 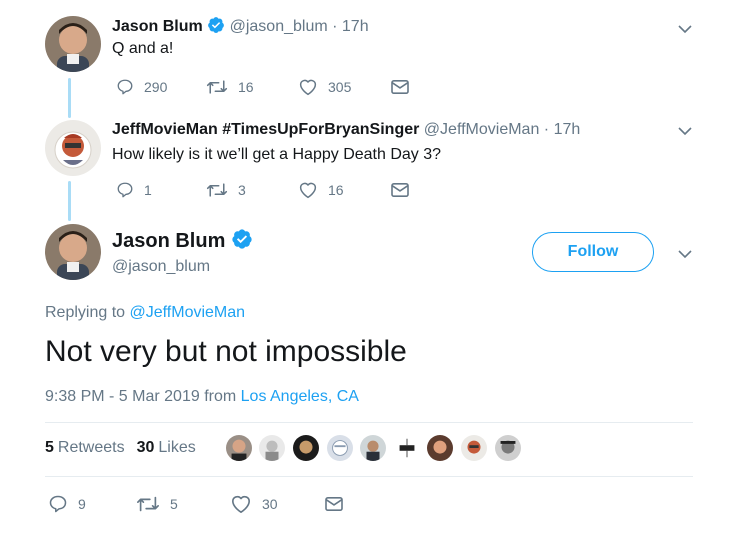 What do you see at coordinates (157, 26) in the screenshot?
I see `tweet1-author-name: Jason Blum` at bounding box center [157, 26].